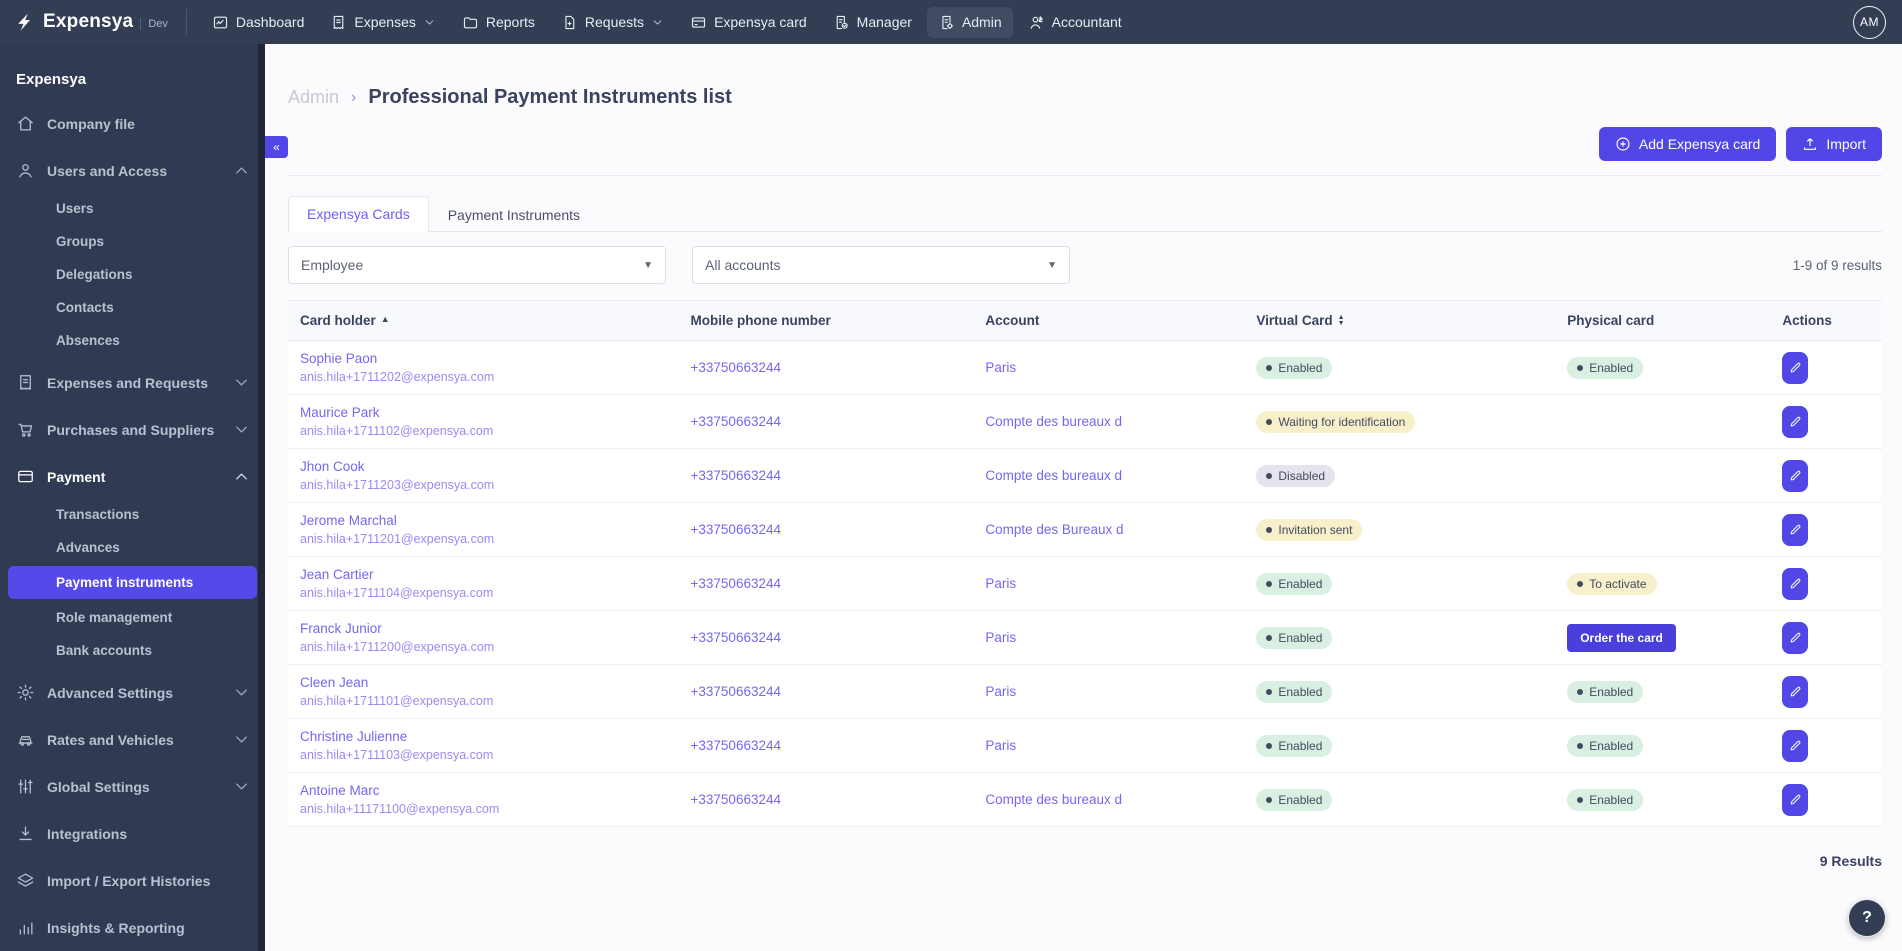 The image size is (1902, 951). What do you see at coordinates (313, 97) in the screenshot?
I see `breadcrumb-admin: Admin` at bounding box center [313, 97].